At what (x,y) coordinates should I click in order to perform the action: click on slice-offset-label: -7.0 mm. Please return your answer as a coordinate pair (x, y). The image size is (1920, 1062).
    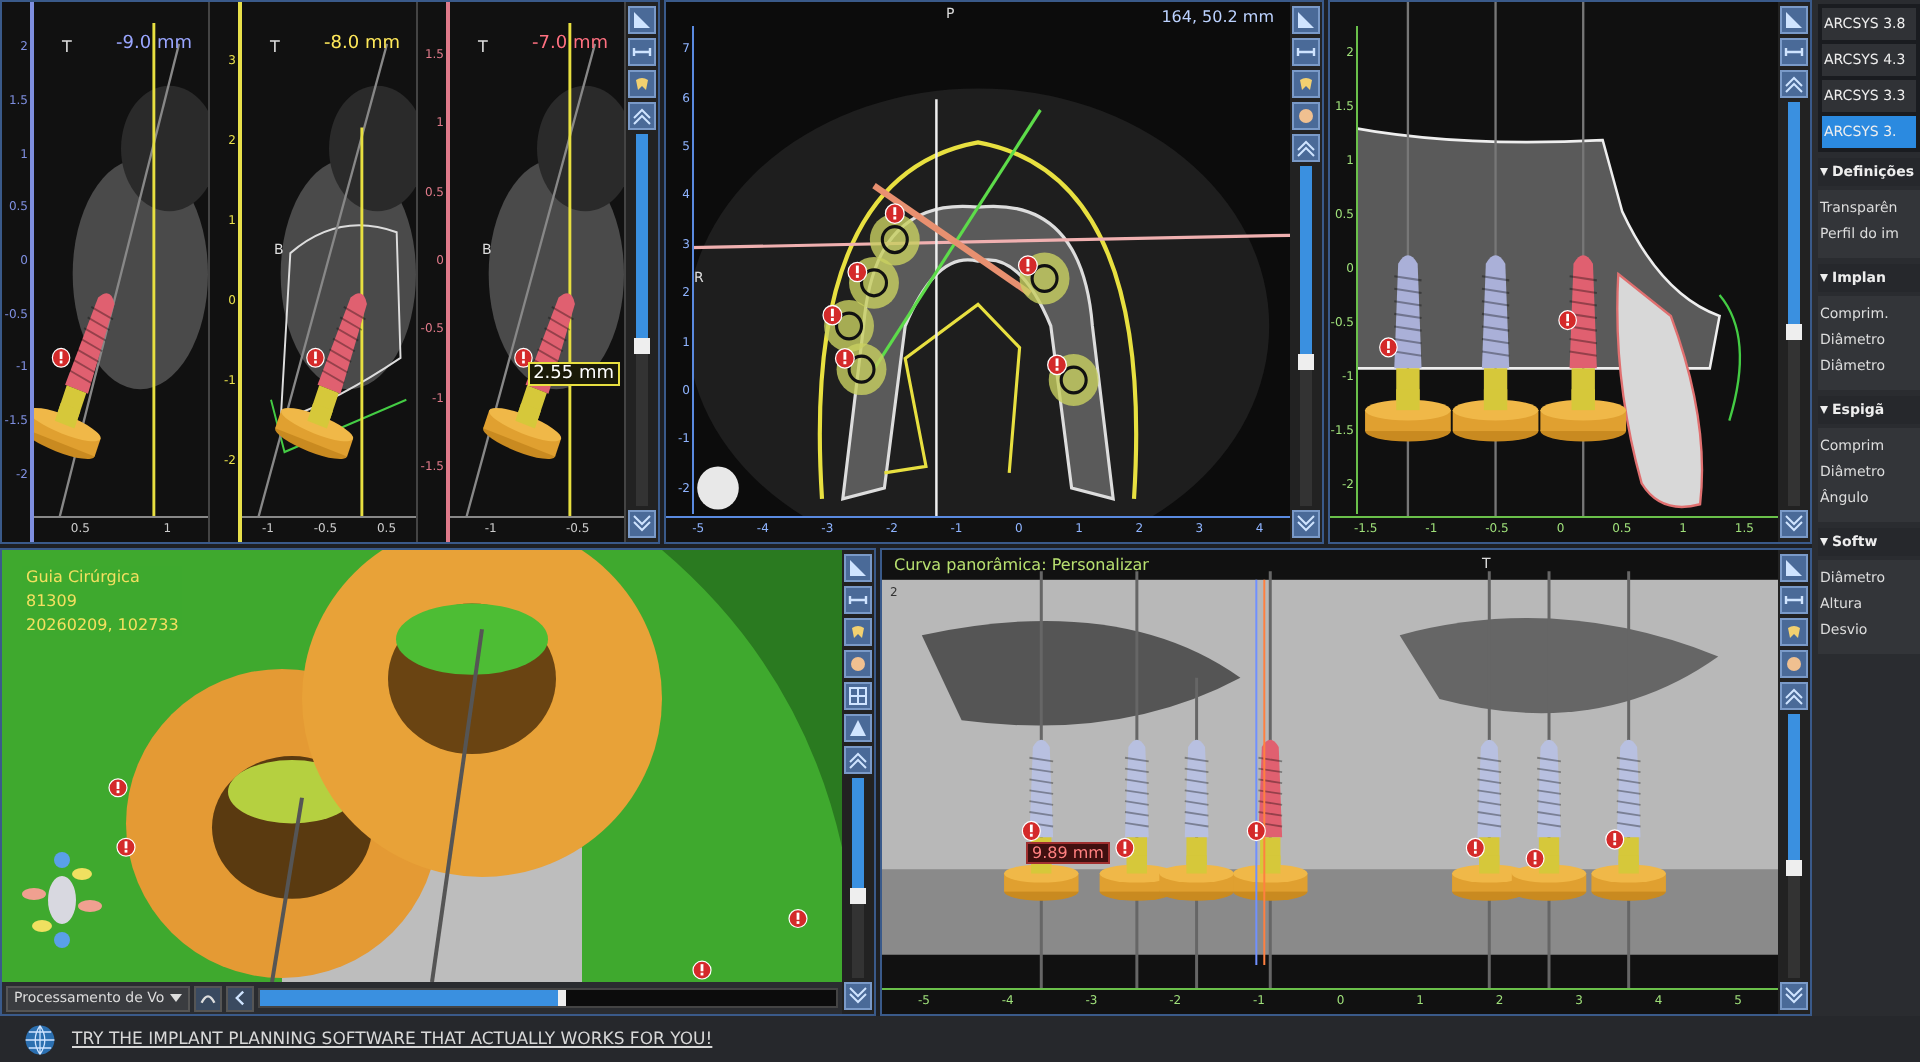
    Looking at the image, I should click on (570, 44).